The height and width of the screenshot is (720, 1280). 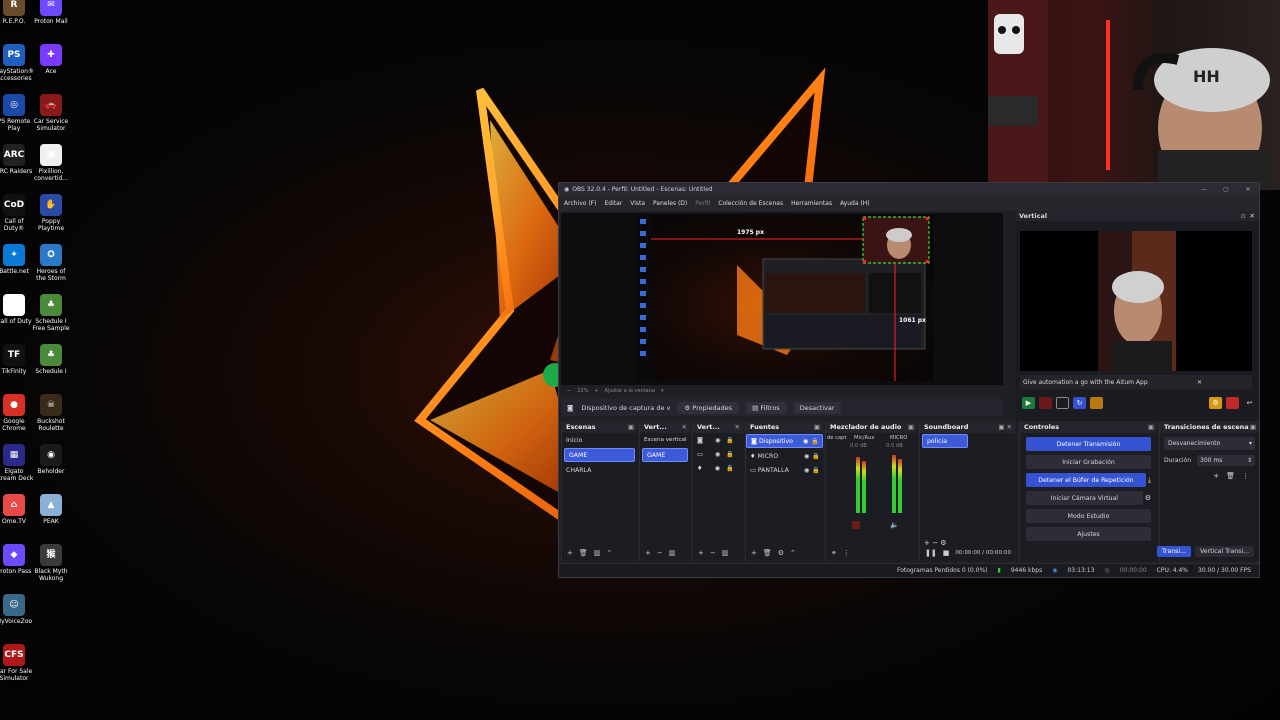 What do you see at coordinates (17, 509) in the screenshot?
I see `desktop-icon: ⌂ Ome.TV` at bounding box center [17, 509].